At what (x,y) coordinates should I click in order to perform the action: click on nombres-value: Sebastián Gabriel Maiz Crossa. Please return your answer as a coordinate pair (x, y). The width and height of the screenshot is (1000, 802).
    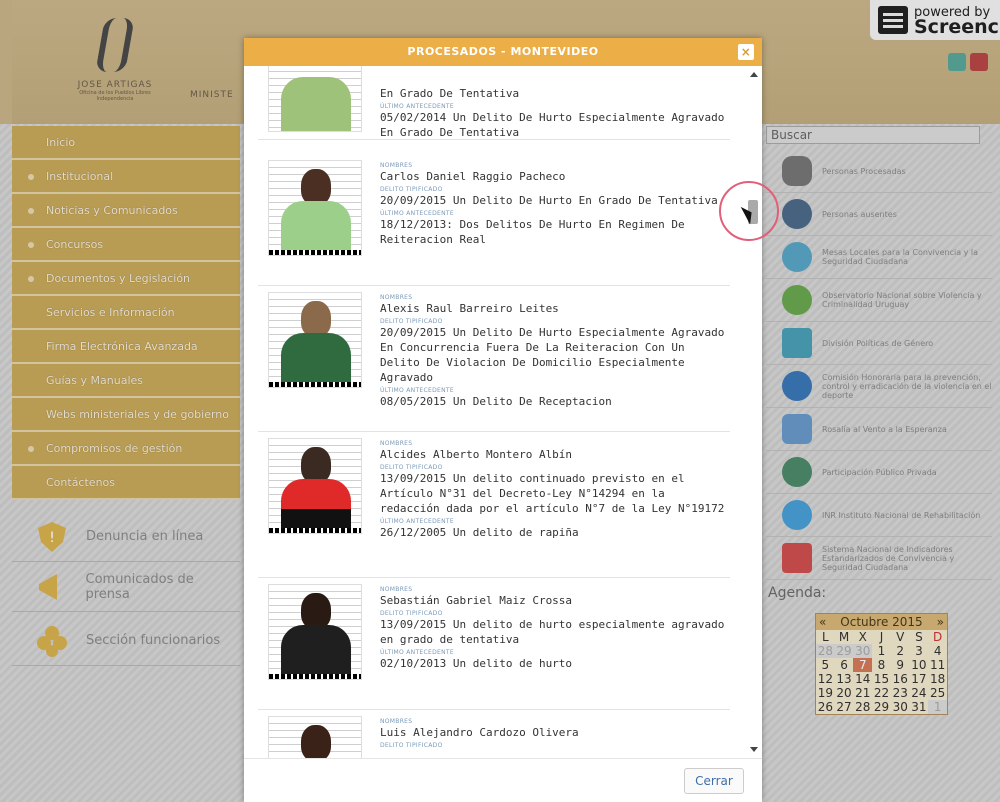
    Looking at the image, I should click on (476, 600).